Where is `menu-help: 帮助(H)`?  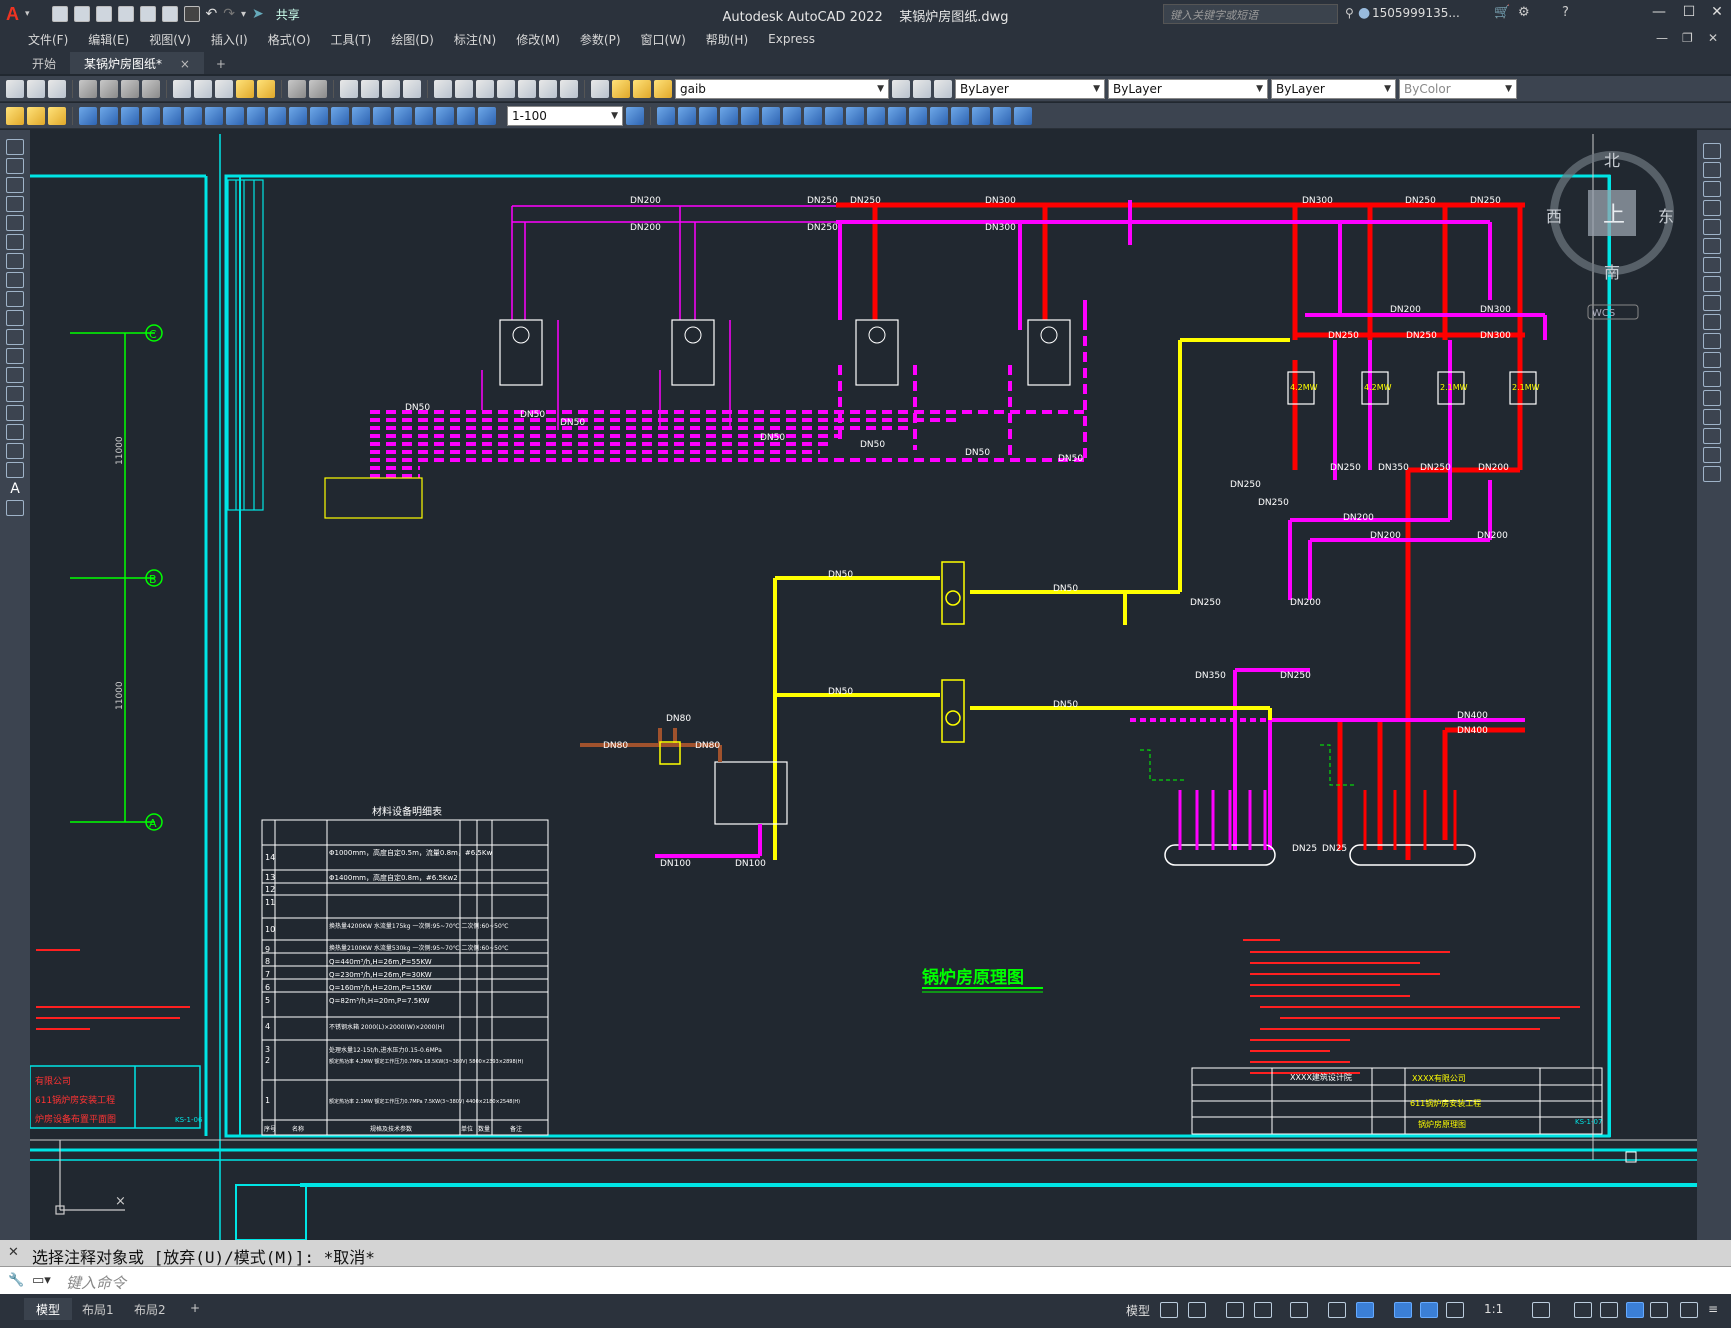 menu-help: 帮助(H) is located at coordinates (727, 39).